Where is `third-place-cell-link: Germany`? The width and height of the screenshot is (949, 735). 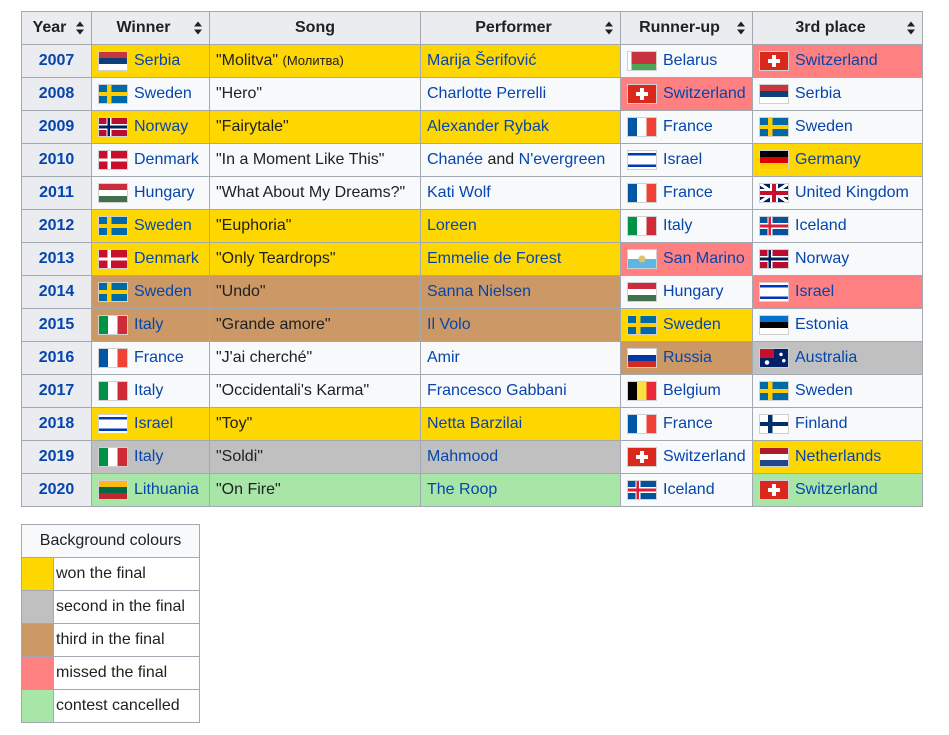 third-place-cell-link: Germany is located at coordinates (828, 160).